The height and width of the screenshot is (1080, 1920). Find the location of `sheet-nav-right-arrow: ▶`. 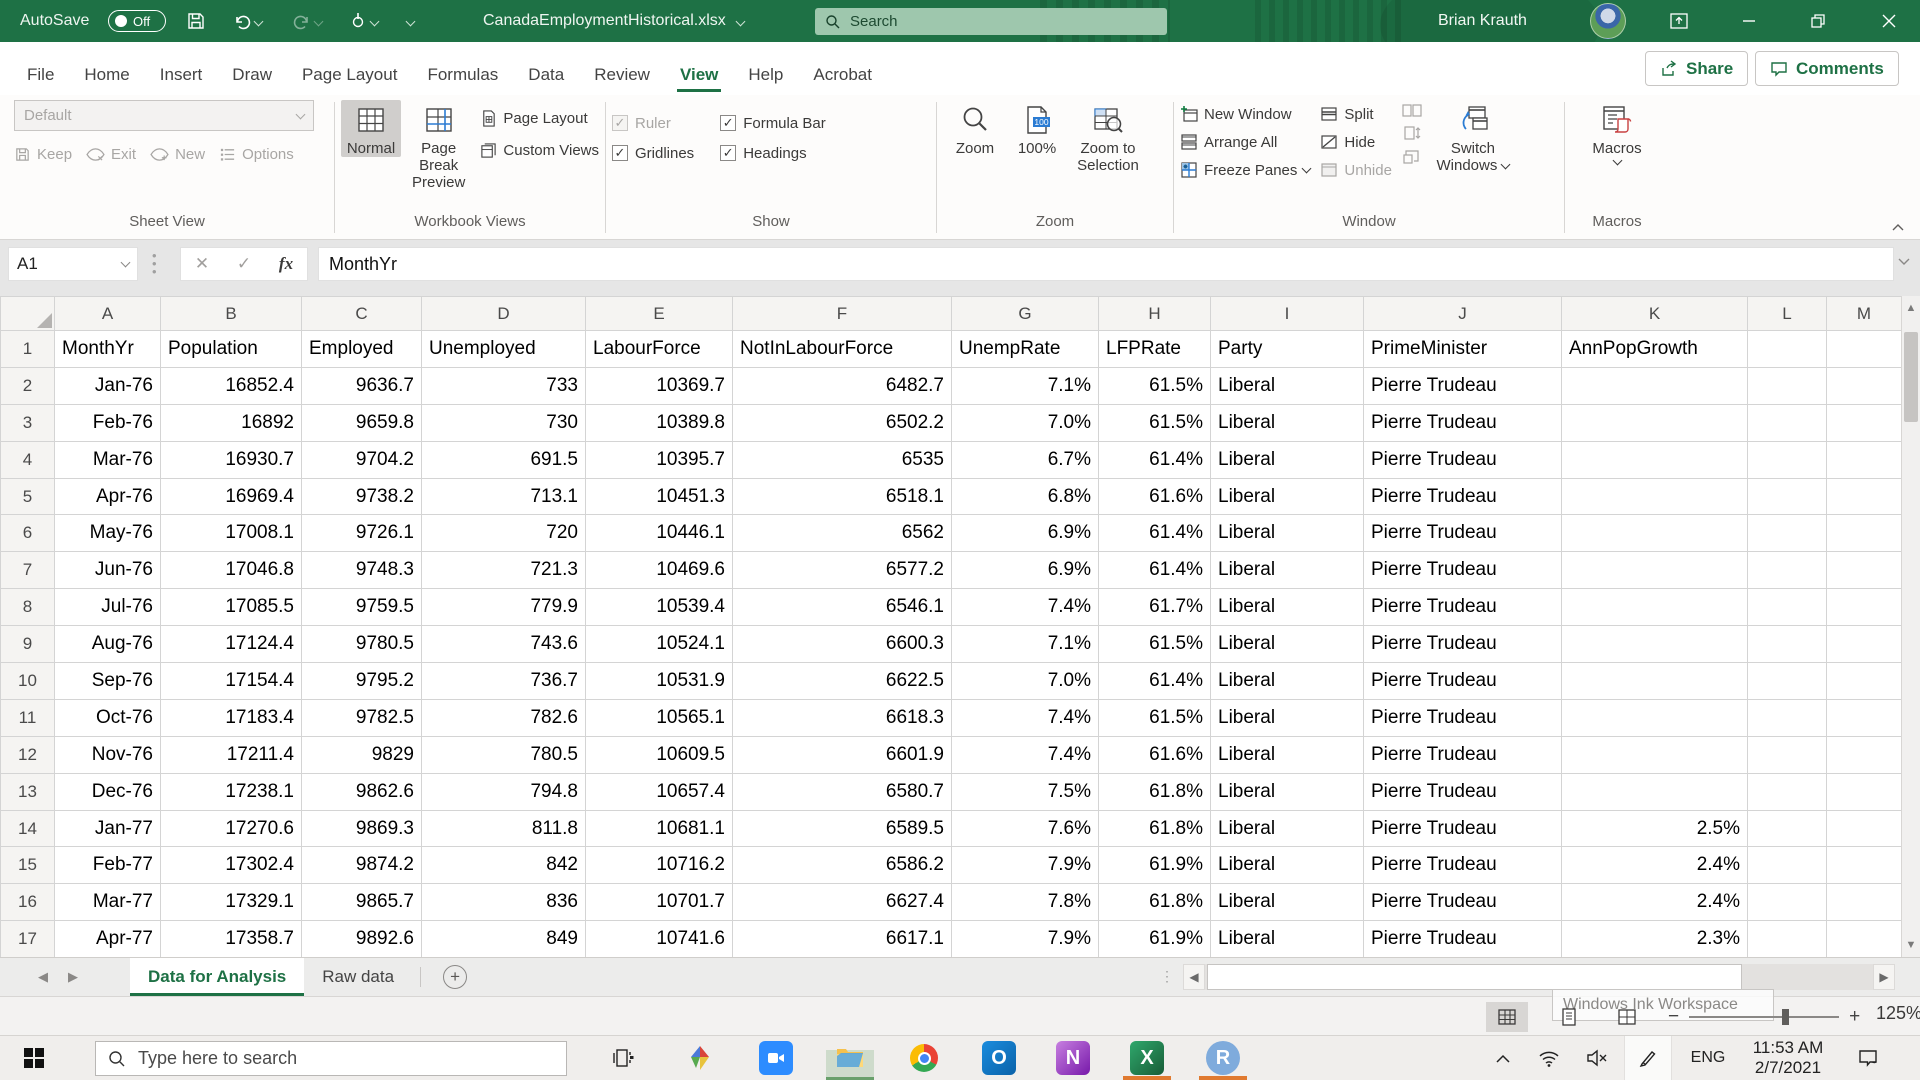

sheet-nav-right-arrow: ▶ is located at coordinates (73, 977).